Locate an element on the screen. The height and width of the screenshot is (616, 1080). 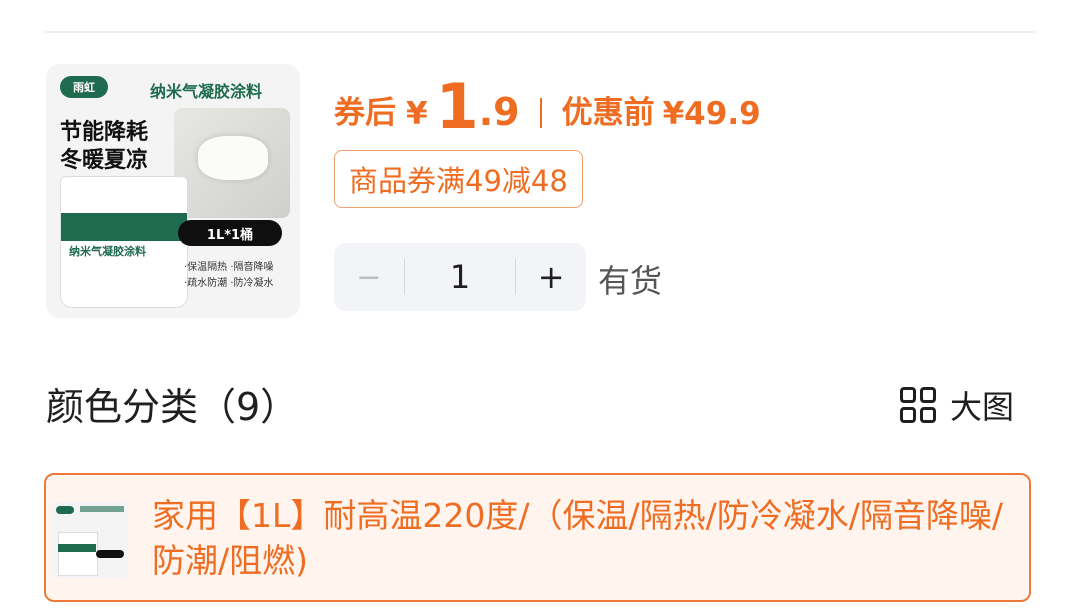
original-price-label: 优惠前 is located at coordinates (608, 113).